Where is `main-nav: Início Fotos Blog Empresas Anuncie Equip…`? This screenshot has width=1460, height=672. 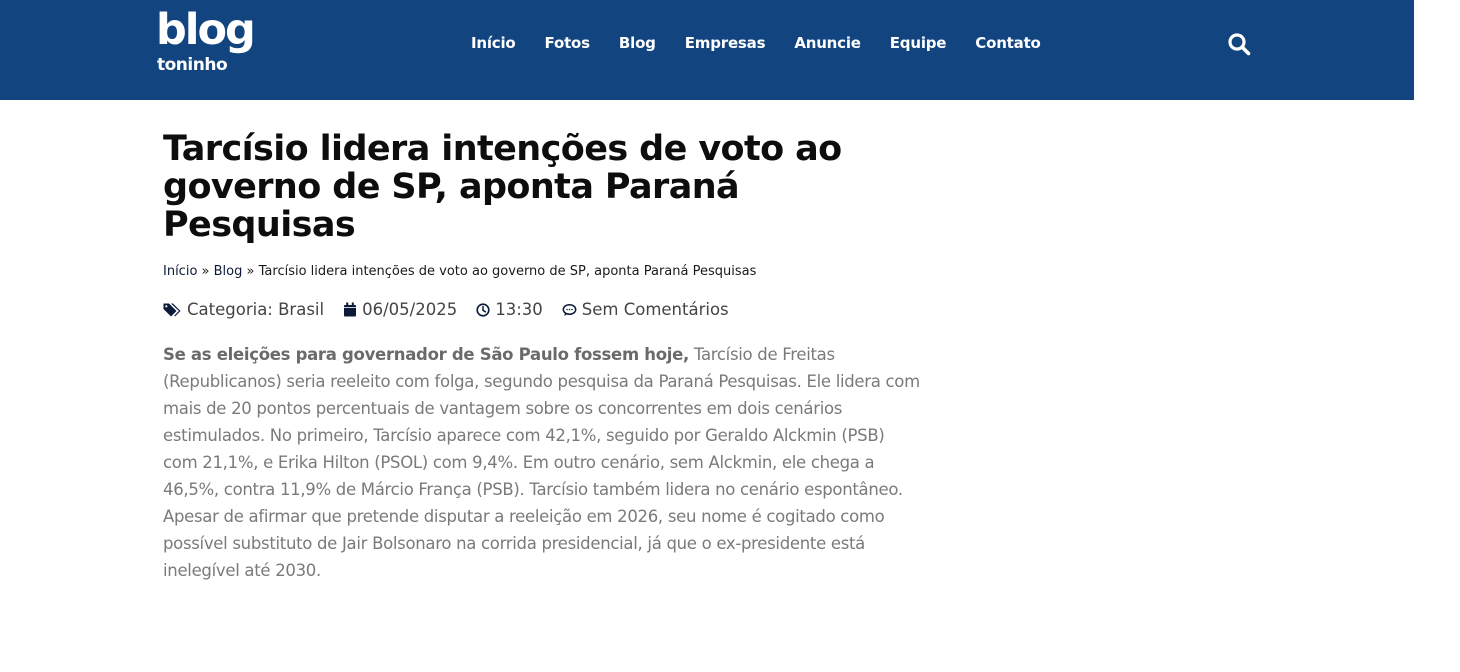 main-nav: Início Fotos Blog Empresas Anuncie Equip… is located at coordinates (770, 43).